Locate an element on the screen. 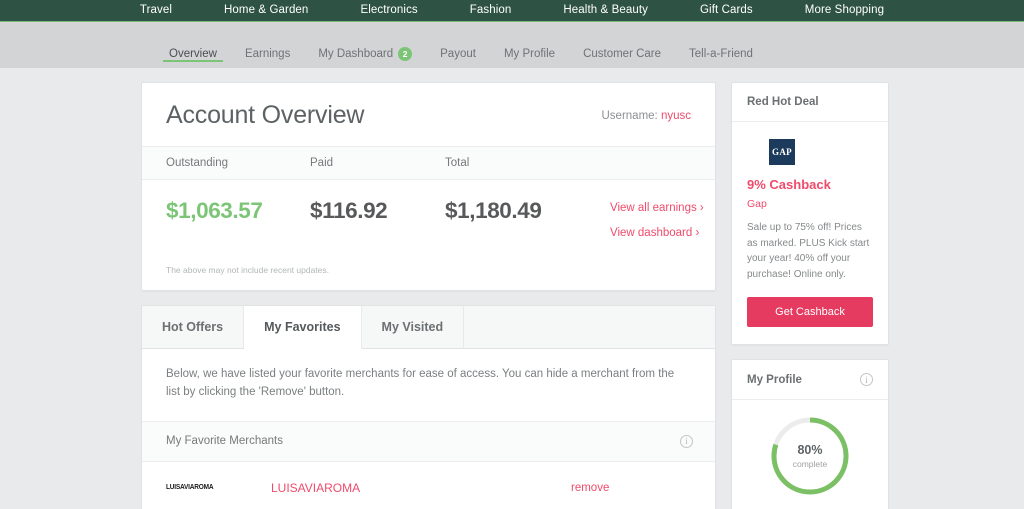  username-display: Username: nyusc is located at coordinates (647, 116).